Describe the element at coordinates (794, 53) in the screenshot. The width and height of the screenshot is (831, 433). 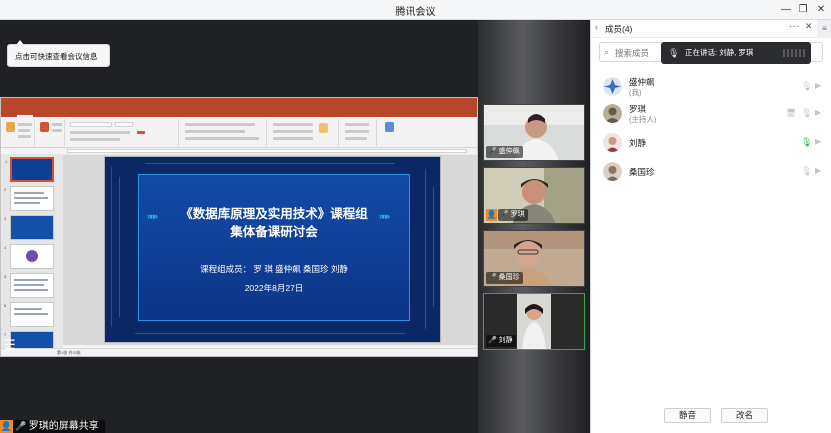
I see `audio-level-icon` at that location.